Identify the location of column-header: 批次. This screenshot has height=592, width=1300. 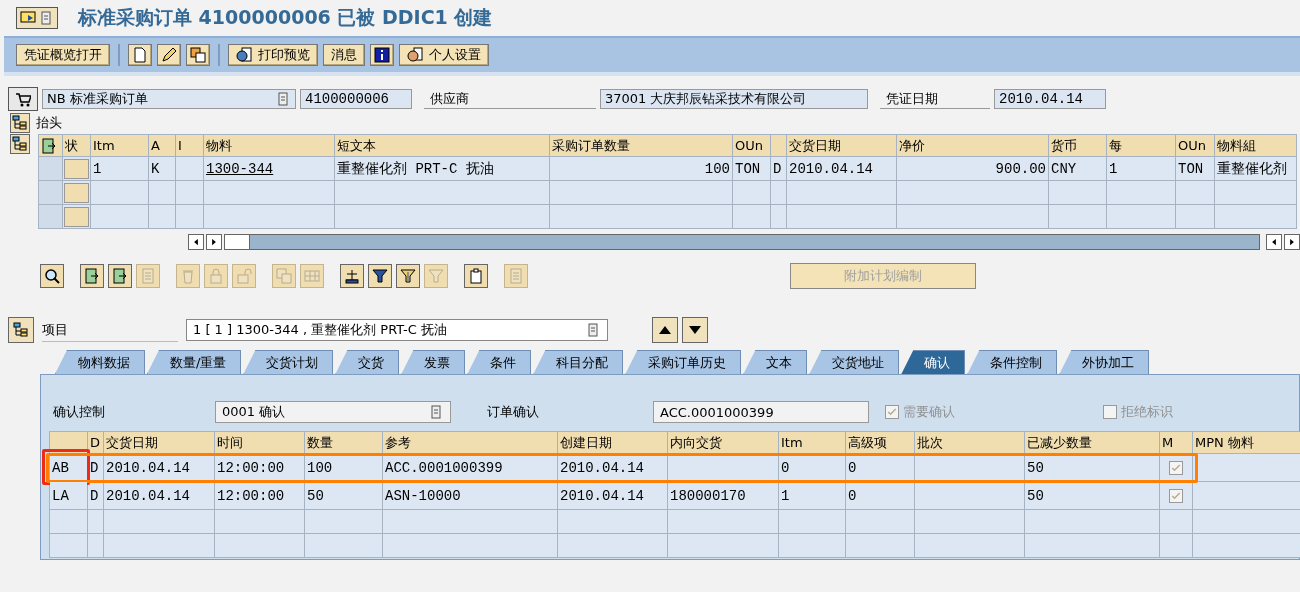
(969, 442).